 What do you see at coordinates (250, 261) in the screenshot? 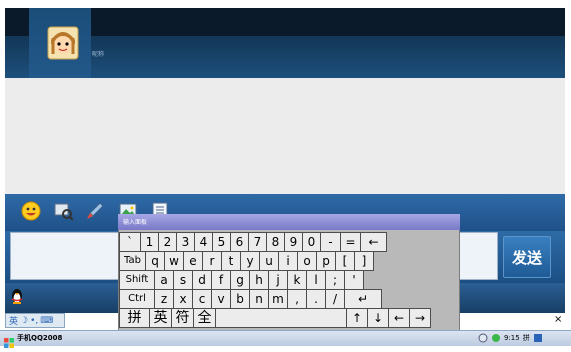
I see `key-y: y` at bounding box center [250, 261].